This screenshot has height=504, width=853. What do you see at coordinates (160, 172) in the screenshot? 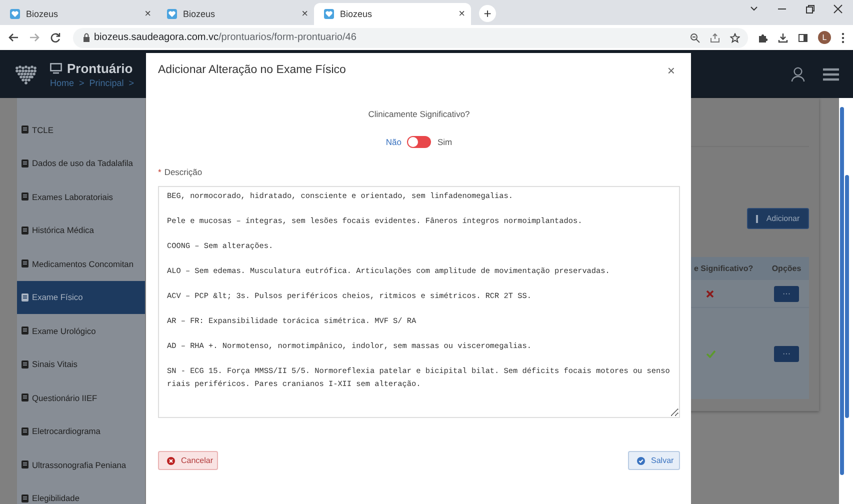
I see `required-mark: *` at bounding box center [160, 172].